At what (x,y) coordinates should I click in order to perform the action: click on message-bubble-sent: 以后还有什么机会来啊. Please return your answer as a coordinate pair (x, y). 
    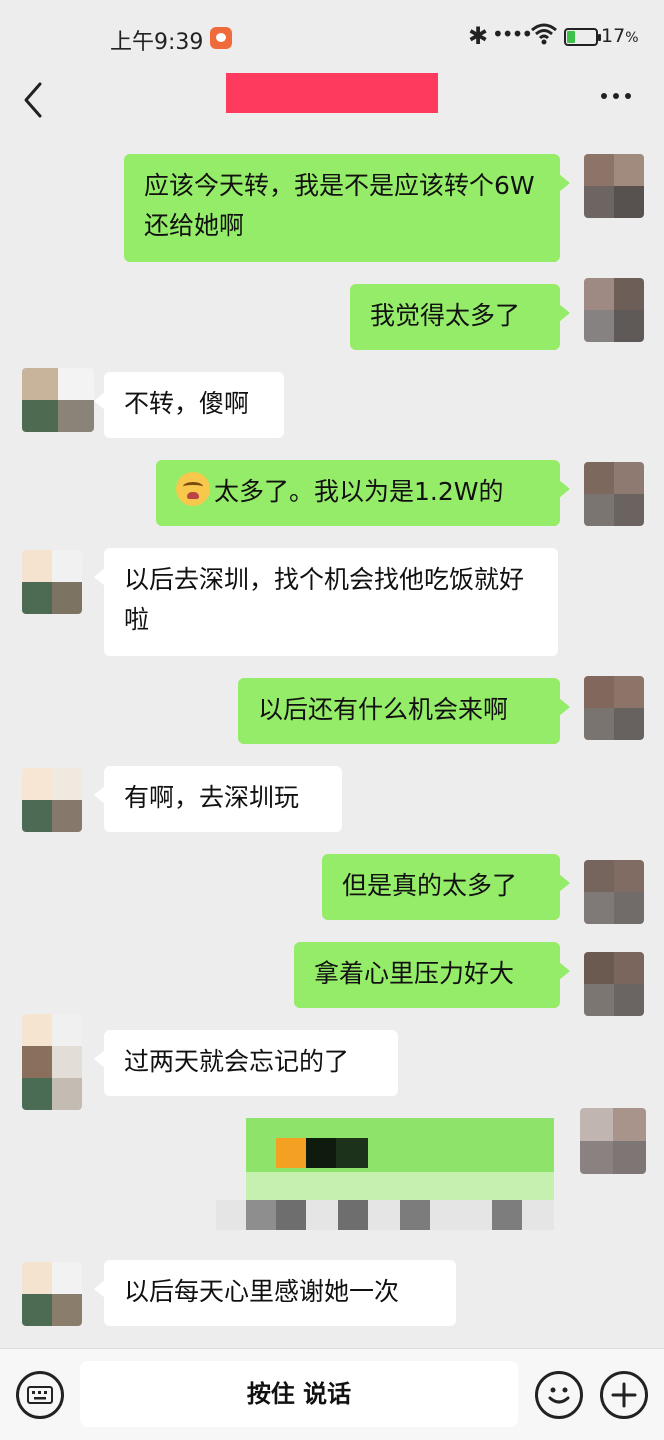
    Looking at the image, I should click on (404, 711).